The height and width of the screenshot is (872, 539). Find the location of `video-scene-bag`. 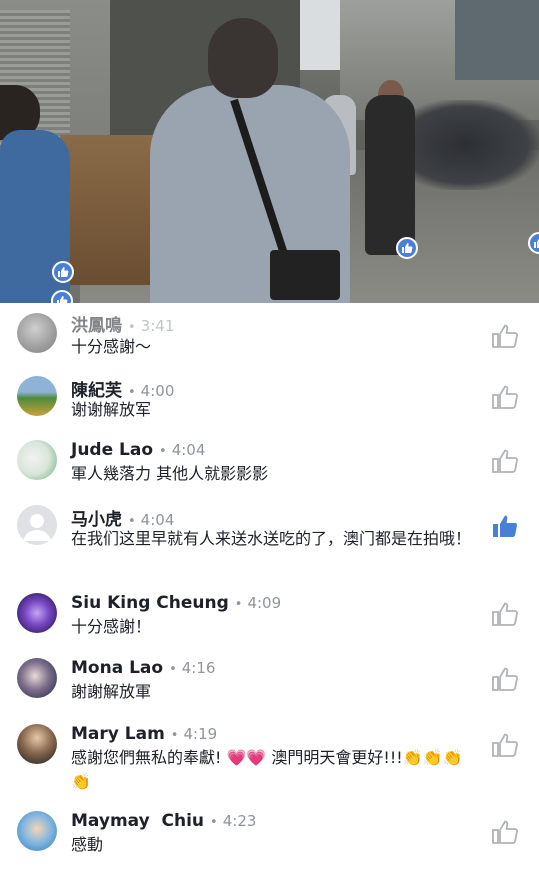

video-scene-bag is located at coordinates (305, 275).